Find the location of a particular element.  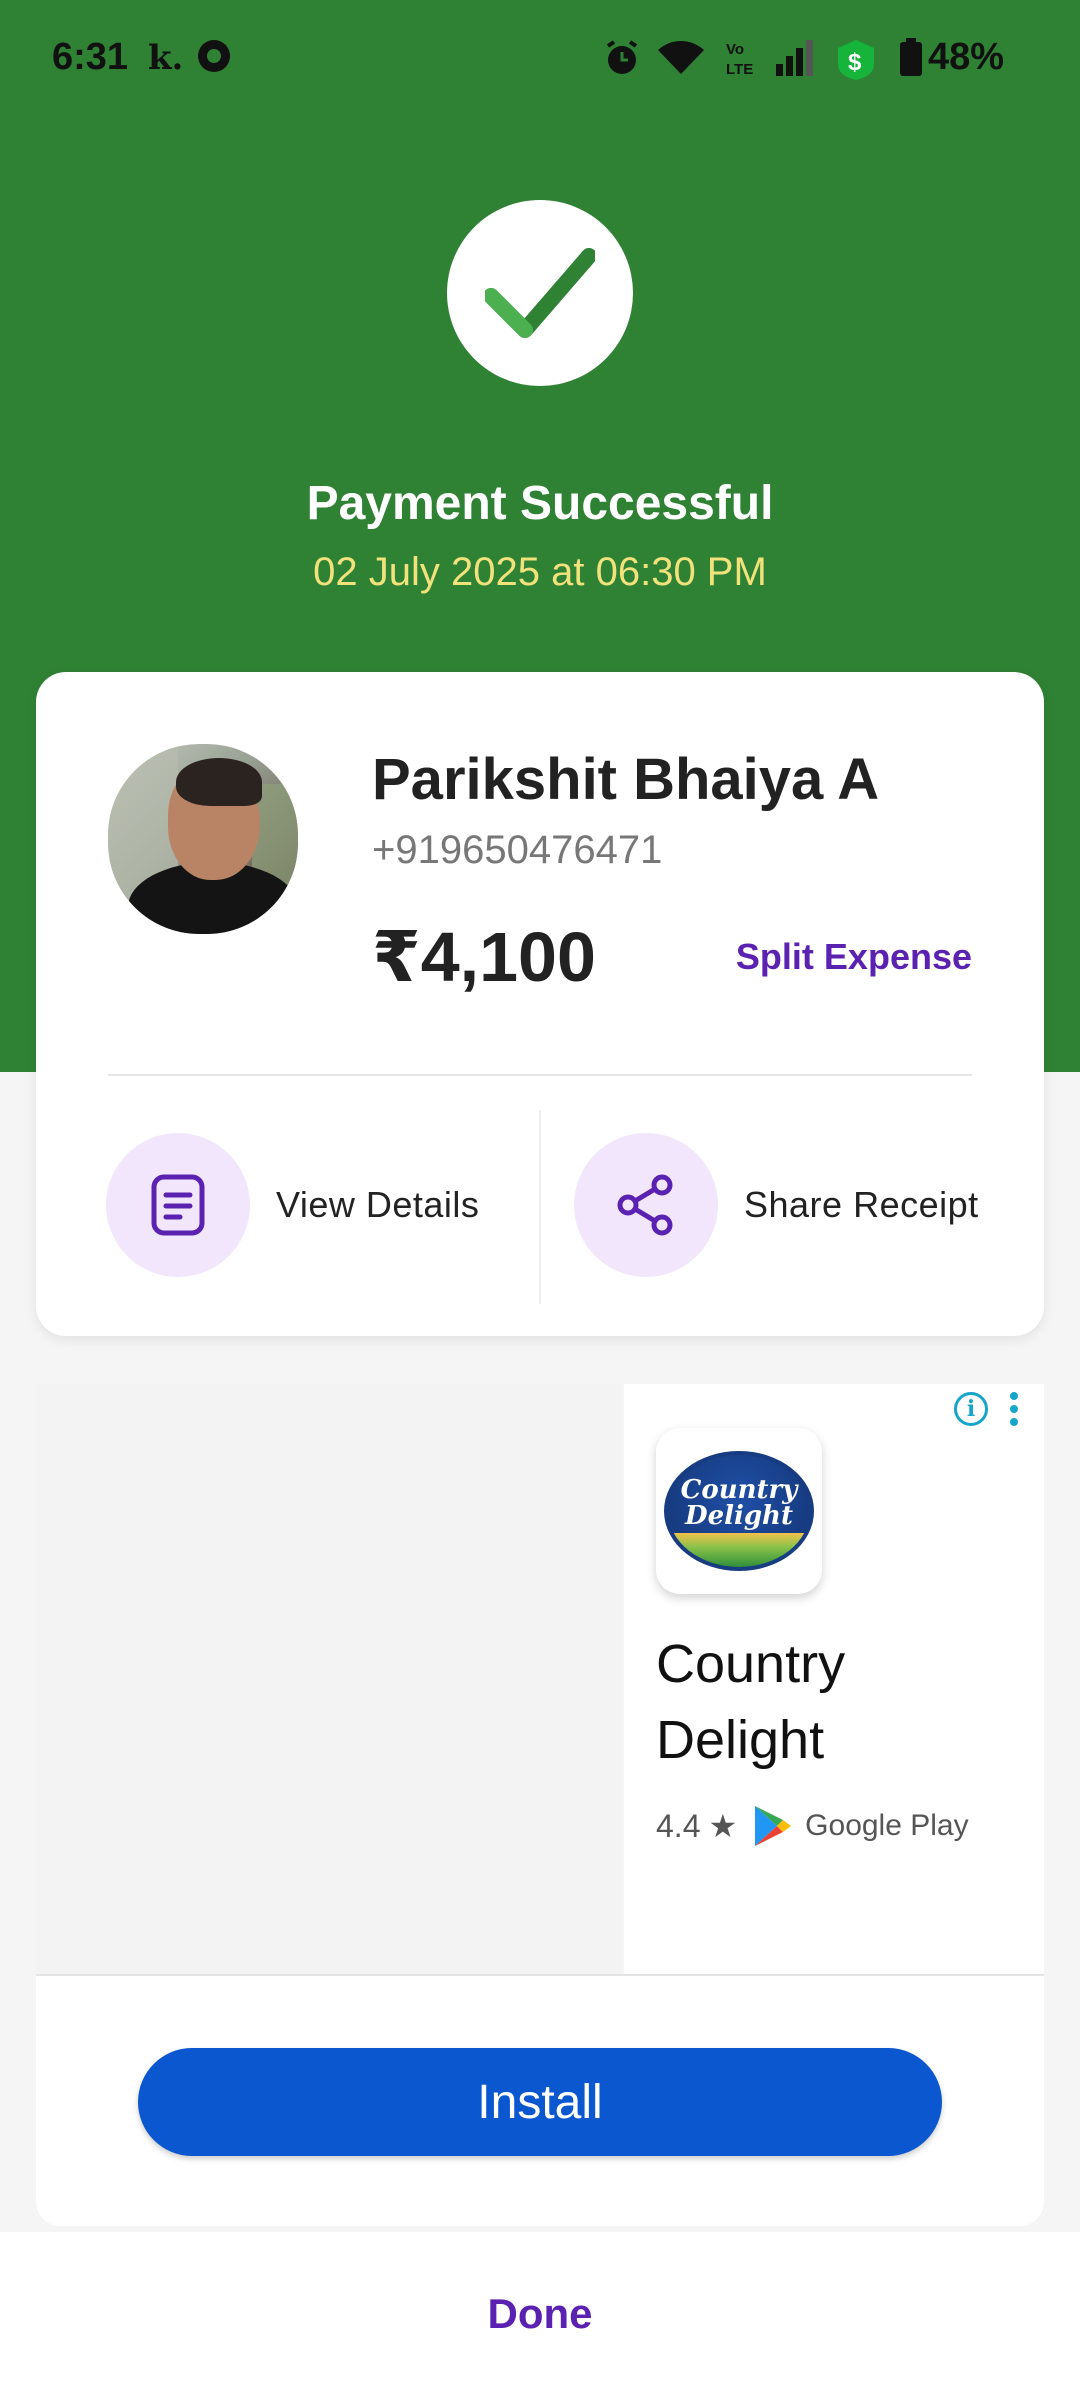

carrier-glyph: k. is located at coordinates (166, 58).